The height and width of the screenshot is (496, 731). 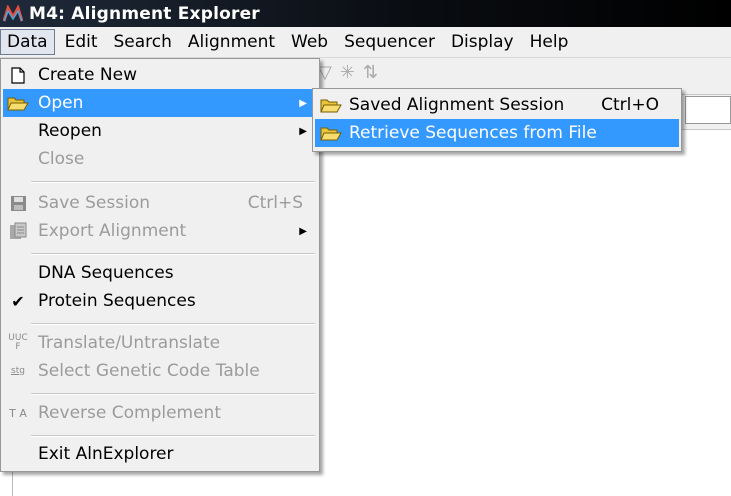 I want to click on menu-item-select-genetic-code: stg Select Genetic Code Table, so click(x=160, y=371).